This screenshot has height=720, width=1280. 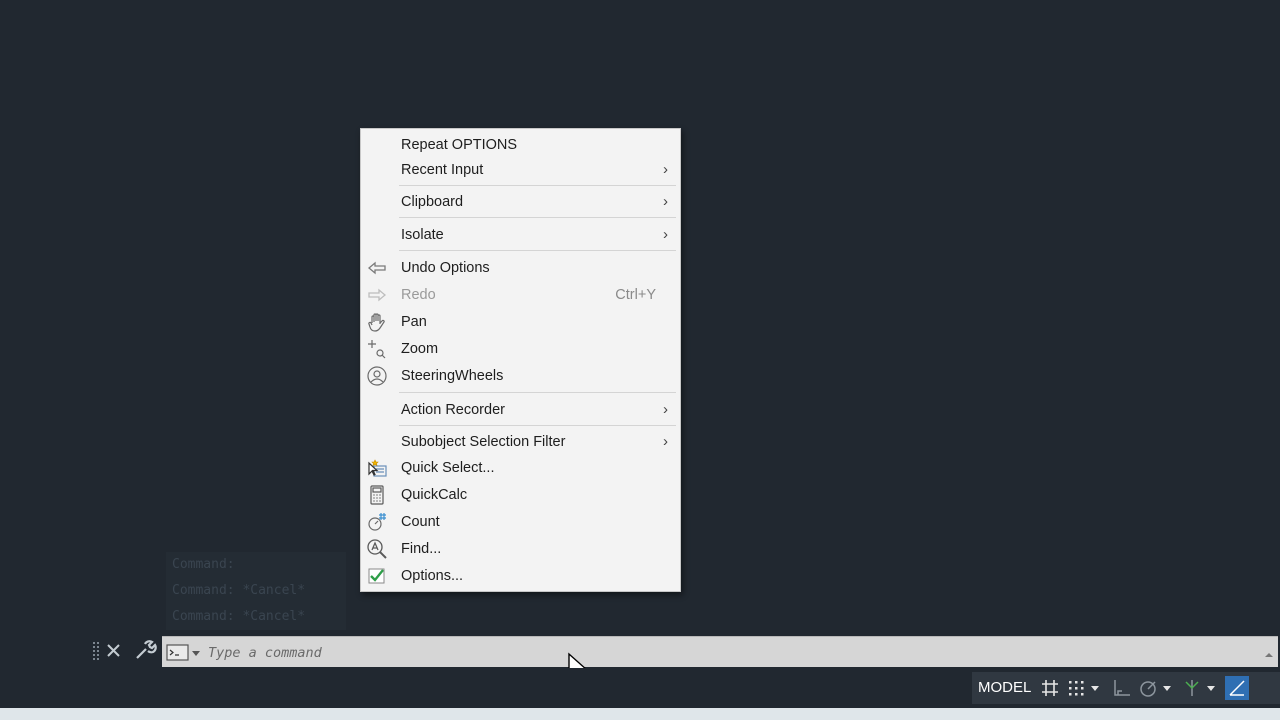 What do you see at coordinates (1050, 688) in the screenshot?
I see `grid-icon` at bounding box center [1050, 688].